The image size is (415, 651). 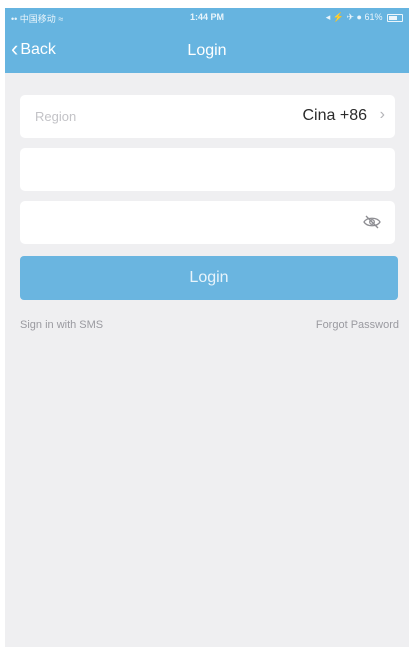 I want to click on phone-field, so click(x=207, y=170).